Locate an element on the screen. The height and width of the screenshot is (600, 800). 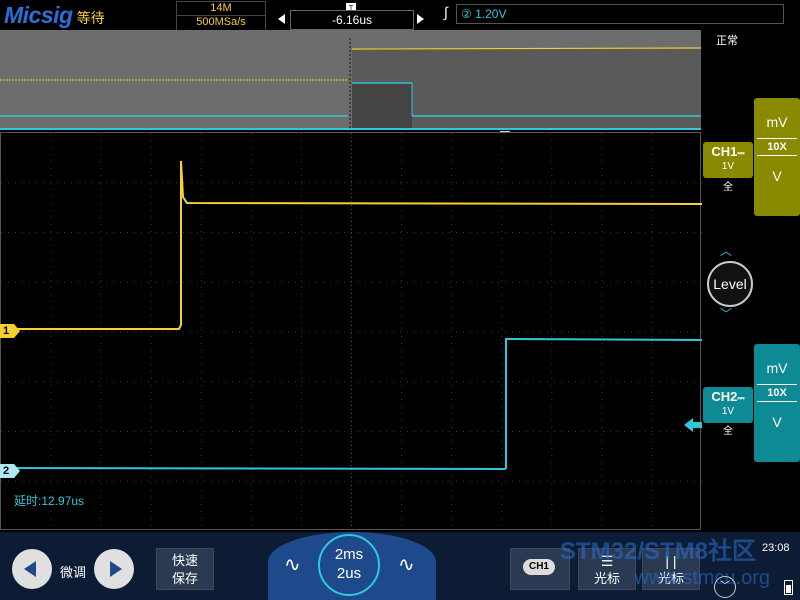
run-state: 等待 is located at coordinates (91, 18).